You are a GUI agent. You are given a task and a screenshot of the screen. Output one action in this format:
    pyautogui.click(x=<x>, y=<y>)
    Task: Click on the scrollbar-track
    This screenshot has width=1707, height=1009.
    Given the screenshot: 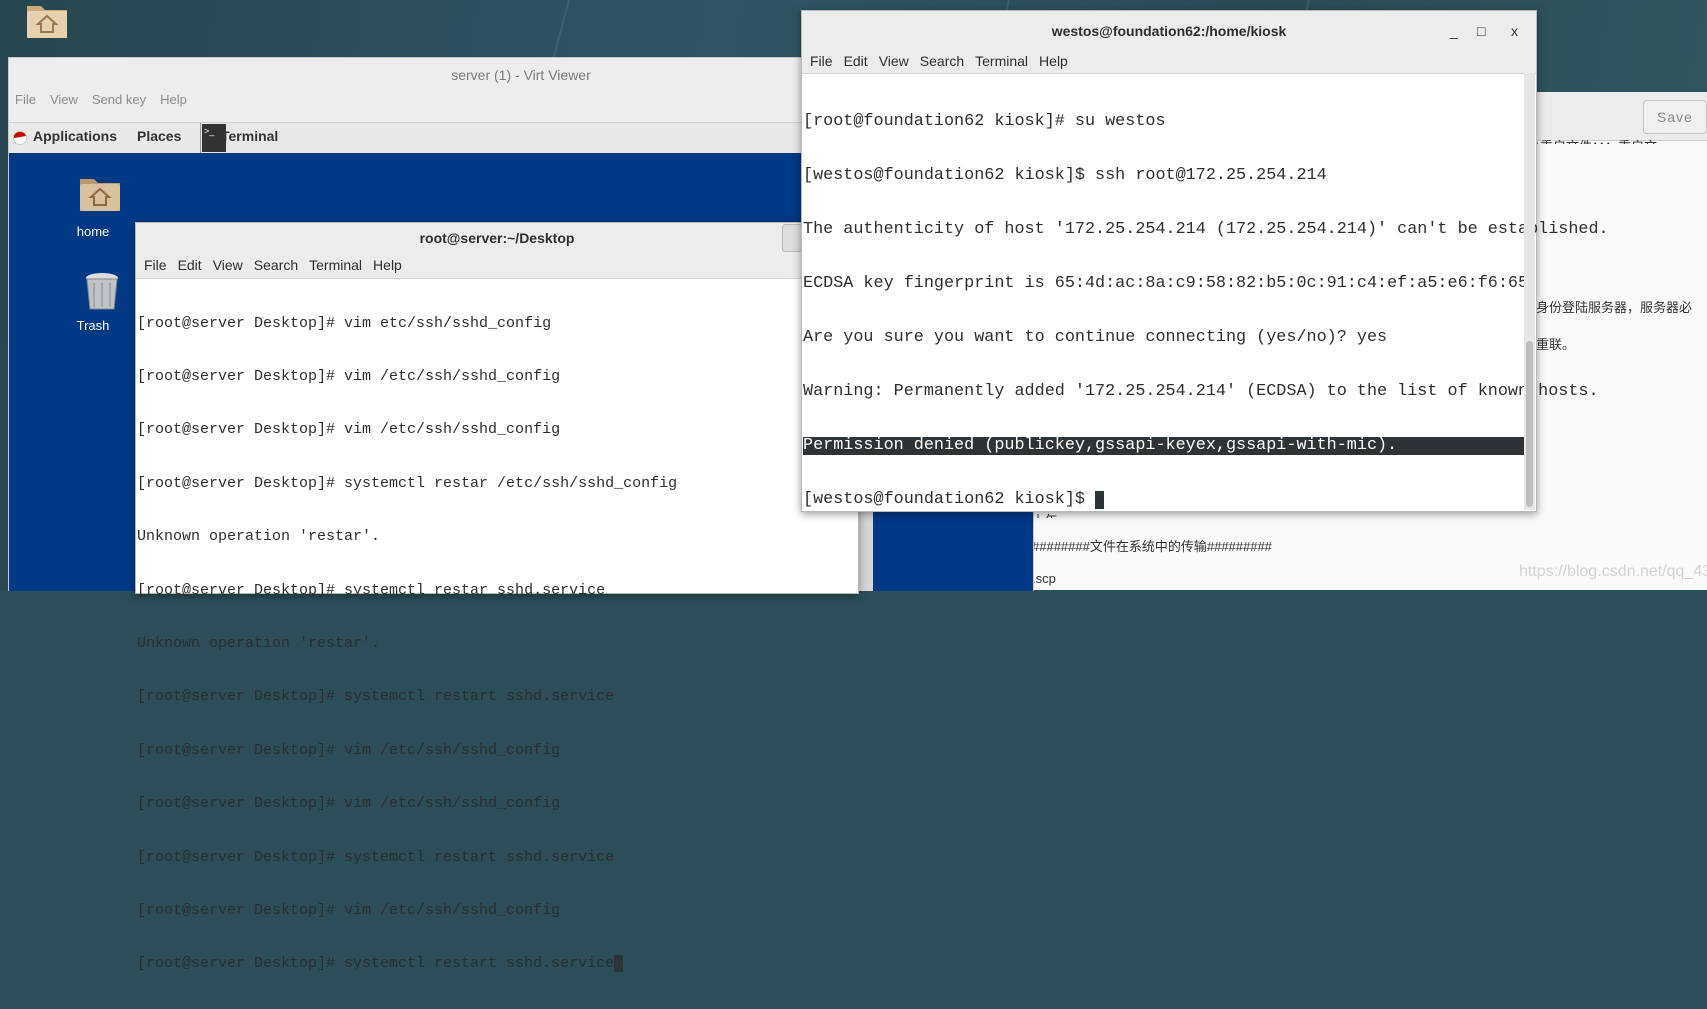 What is the action you would take?
    pyautogui.click(x=1529, y=291)
    